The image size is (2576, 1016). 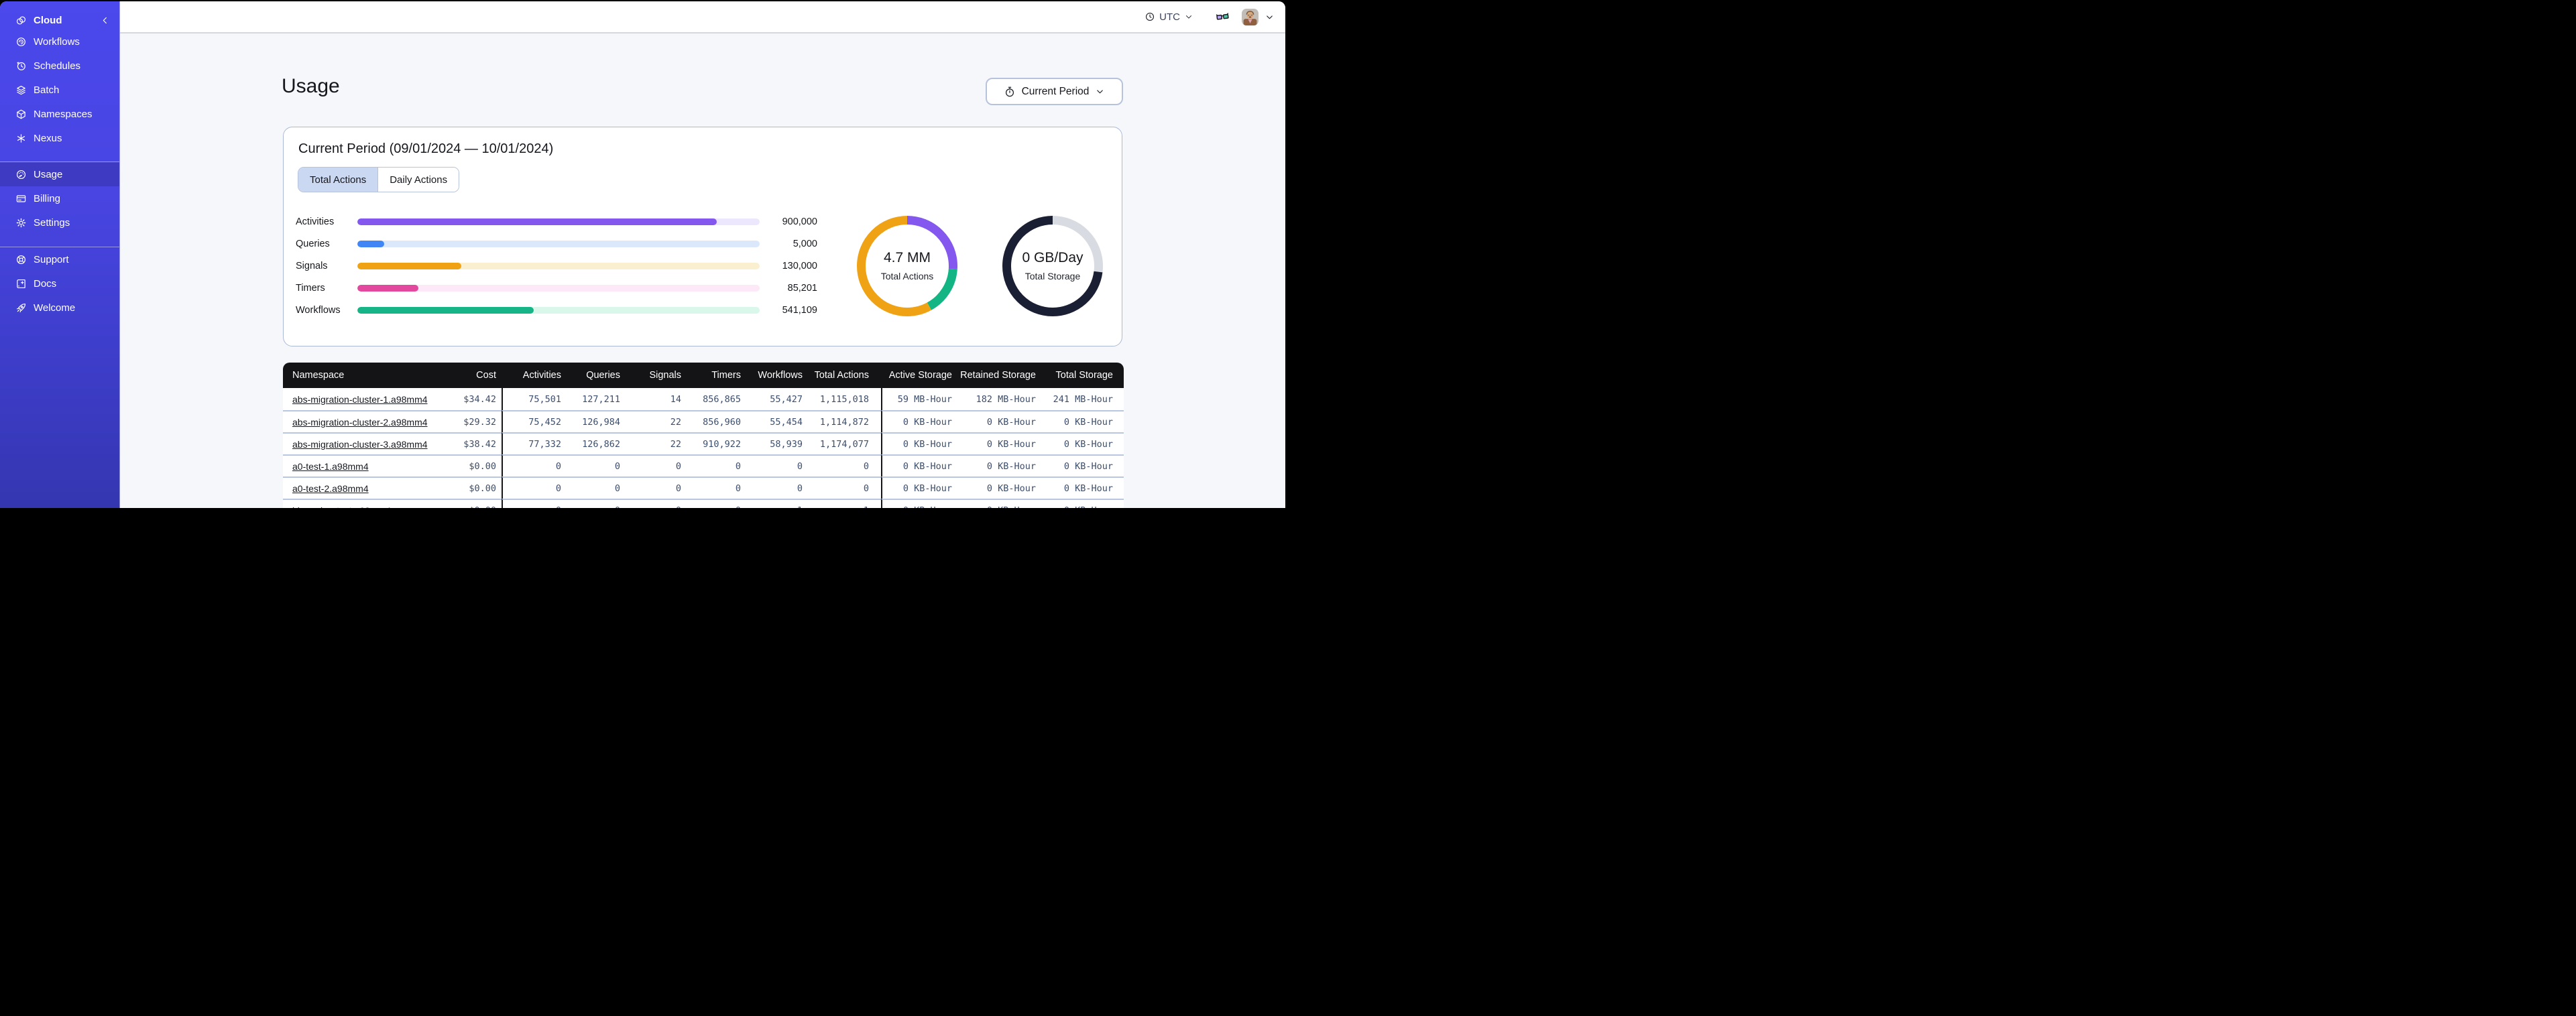 I want to click on sidebar-item-docs: Docs, so click(x=59, y=283).